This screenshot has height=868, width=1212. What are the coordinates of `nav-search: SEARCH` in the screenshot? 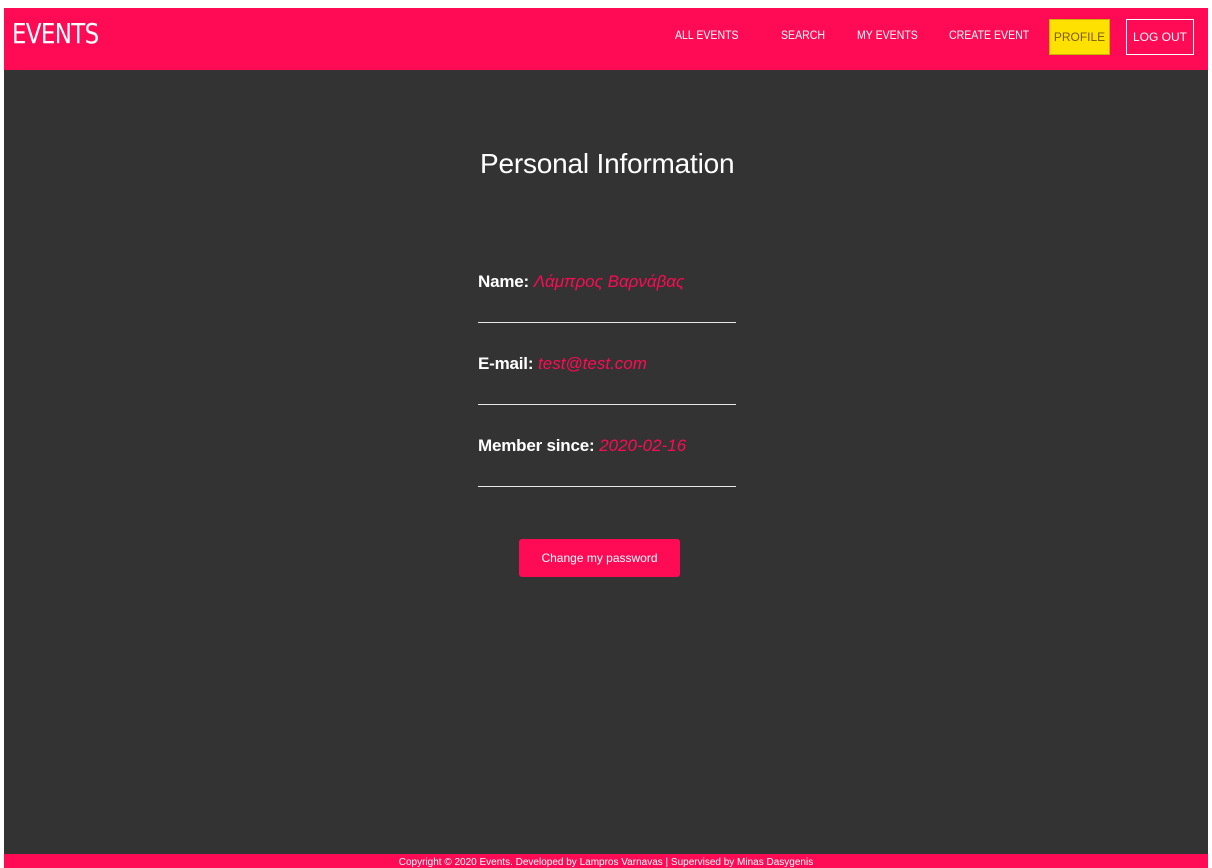 It's located at (803, 35).